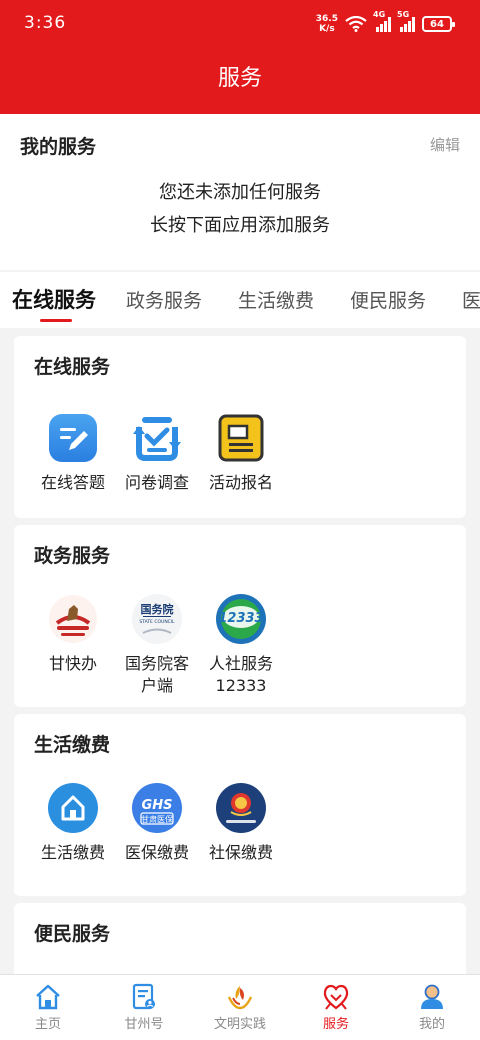 This screenshot has height=1040, width=480. I want to click on tab-online-services: 在线服务, so click(54, 299).